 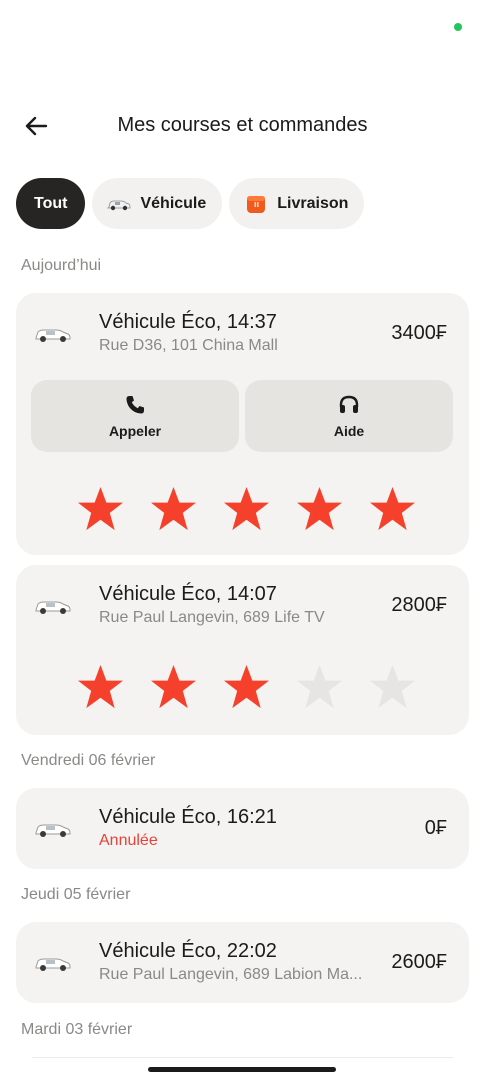 What do you see at coordinates (435, 828) in the screenshot?
I see `ride-price: 0₣` at bounding box center [435, 828].